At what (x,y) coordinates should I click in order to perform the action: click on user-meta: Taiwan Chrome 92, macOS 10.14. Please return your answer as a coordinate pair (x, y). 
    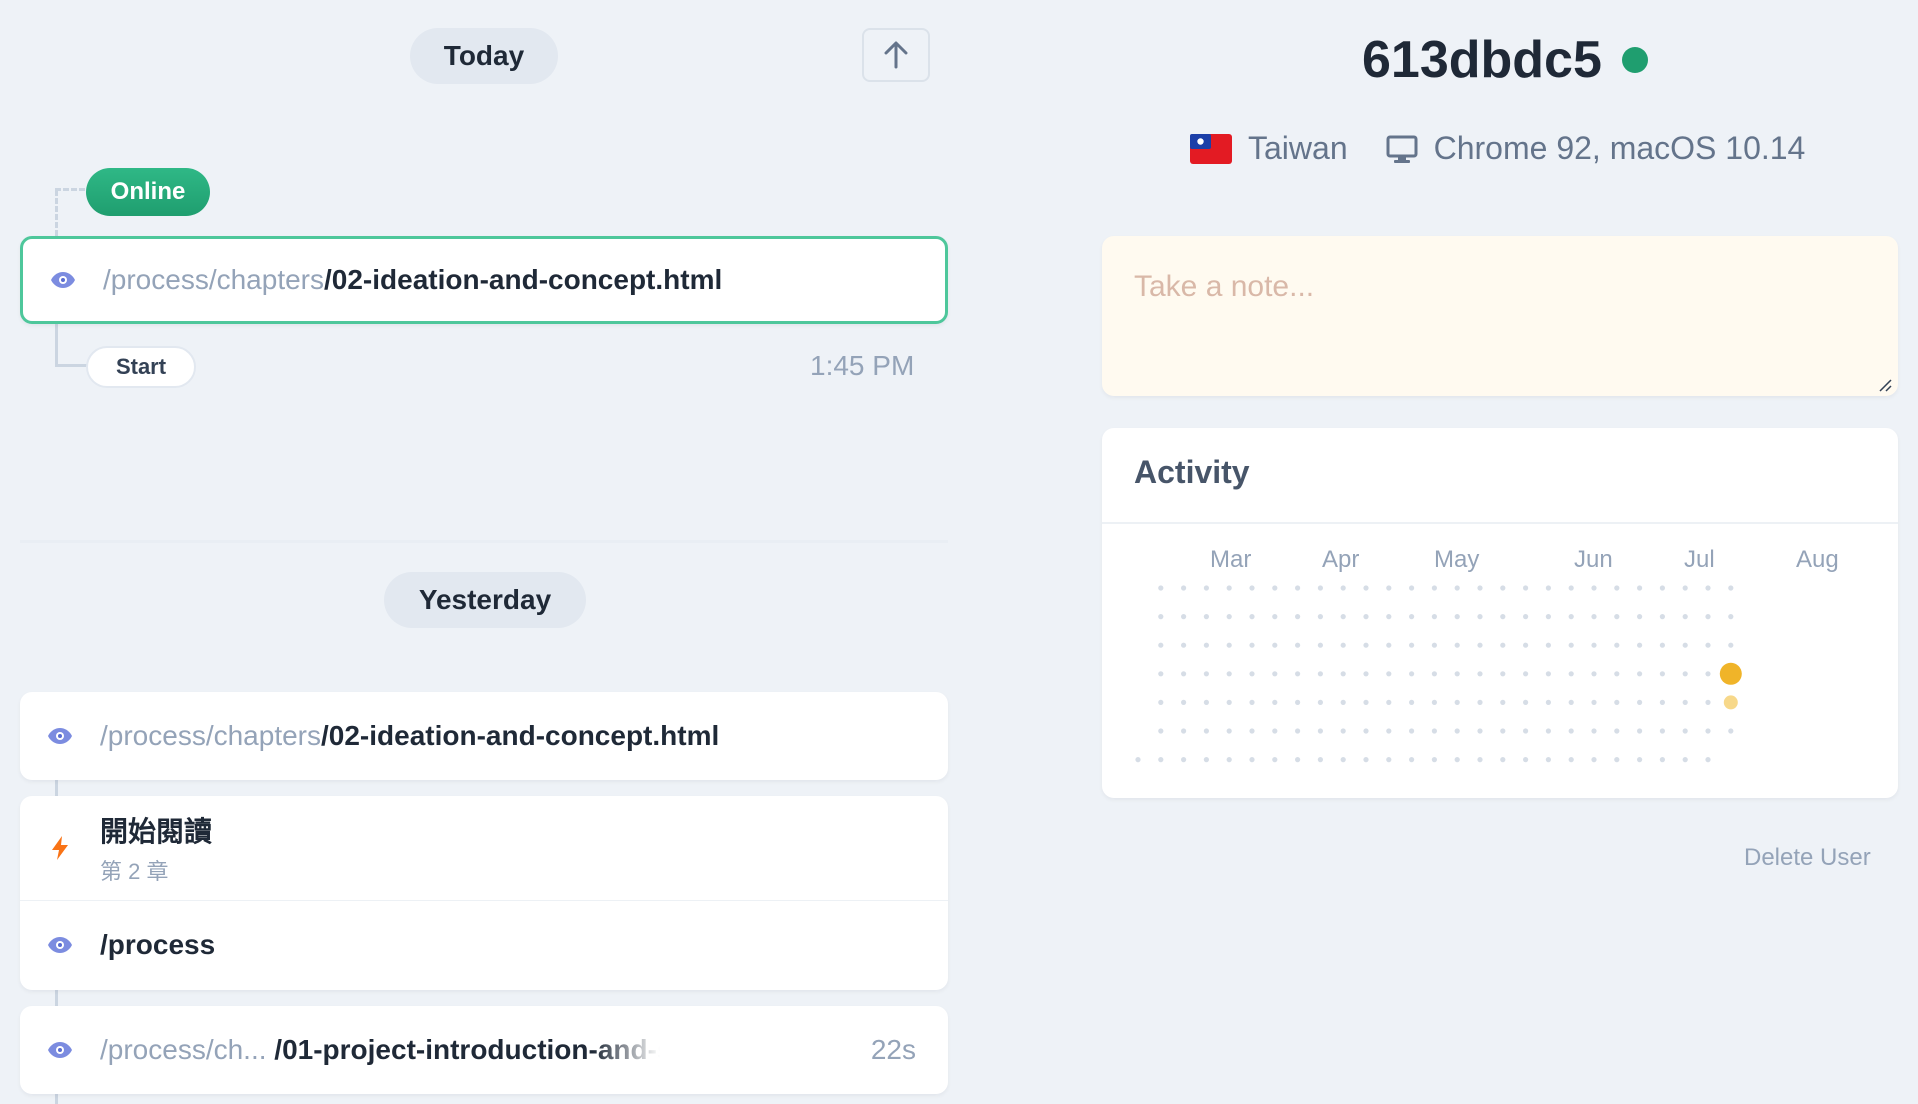
    Looking at the image, I should click on (1497, 148).